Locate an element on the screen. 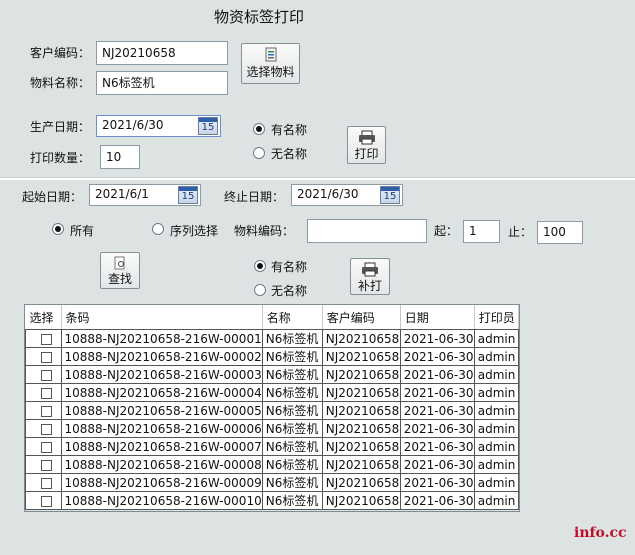 This screenshot has width=635, height=555. start-date-picker: 2021/6/1 15 is located at coordinates (145, 195).